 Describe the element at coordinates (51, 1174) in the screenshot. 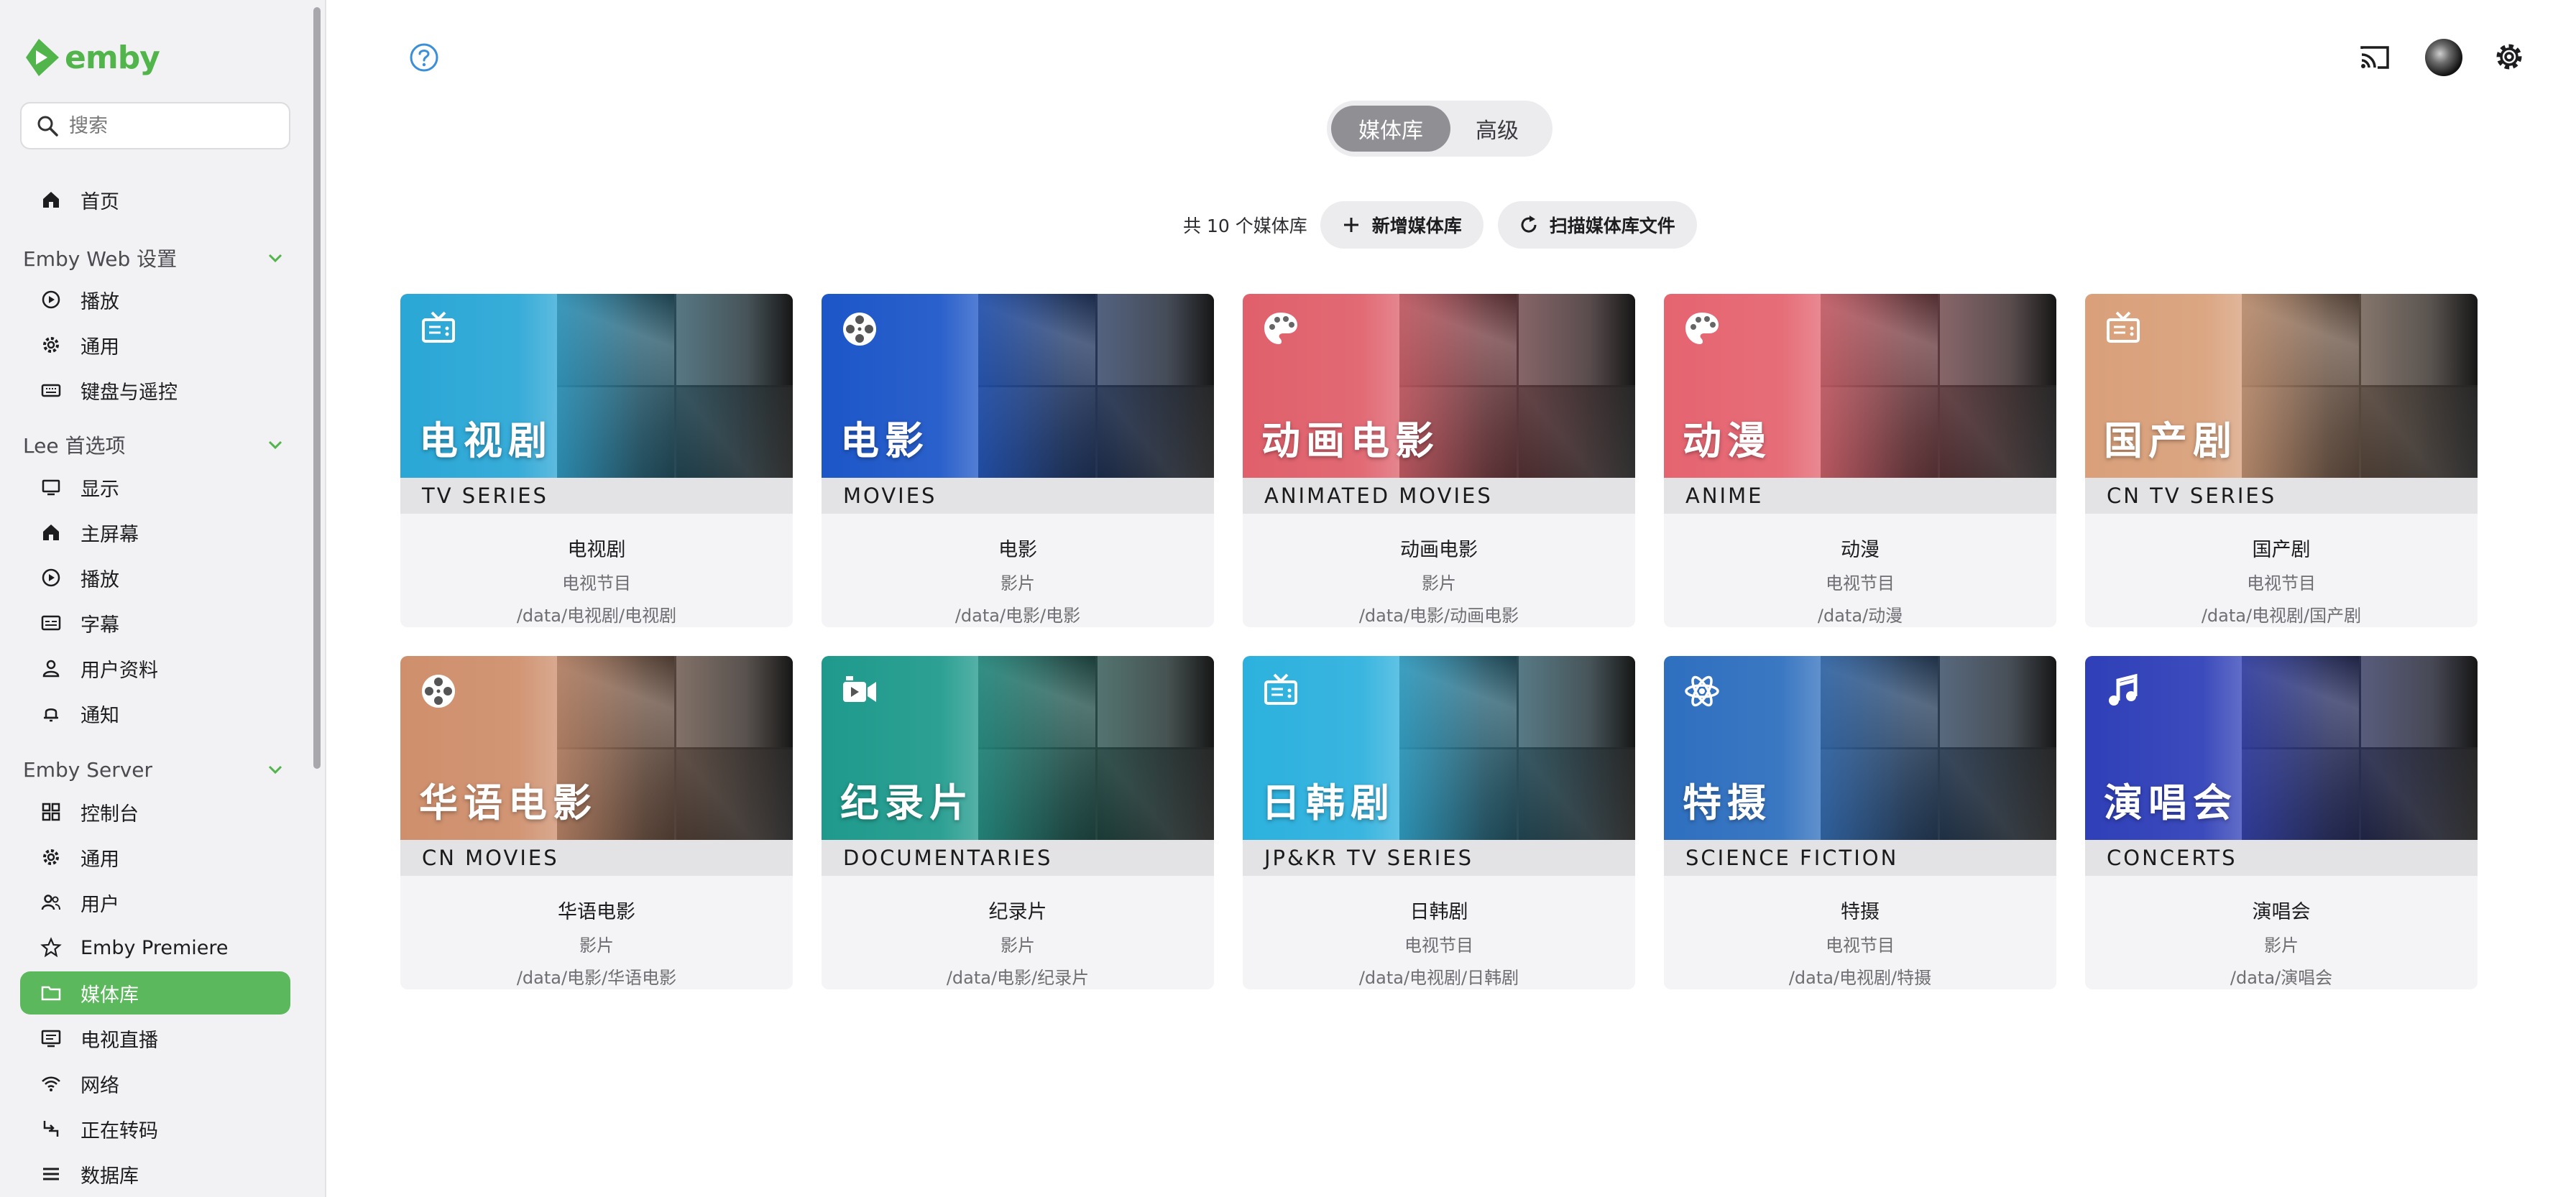

I see `database-icon` at that location.